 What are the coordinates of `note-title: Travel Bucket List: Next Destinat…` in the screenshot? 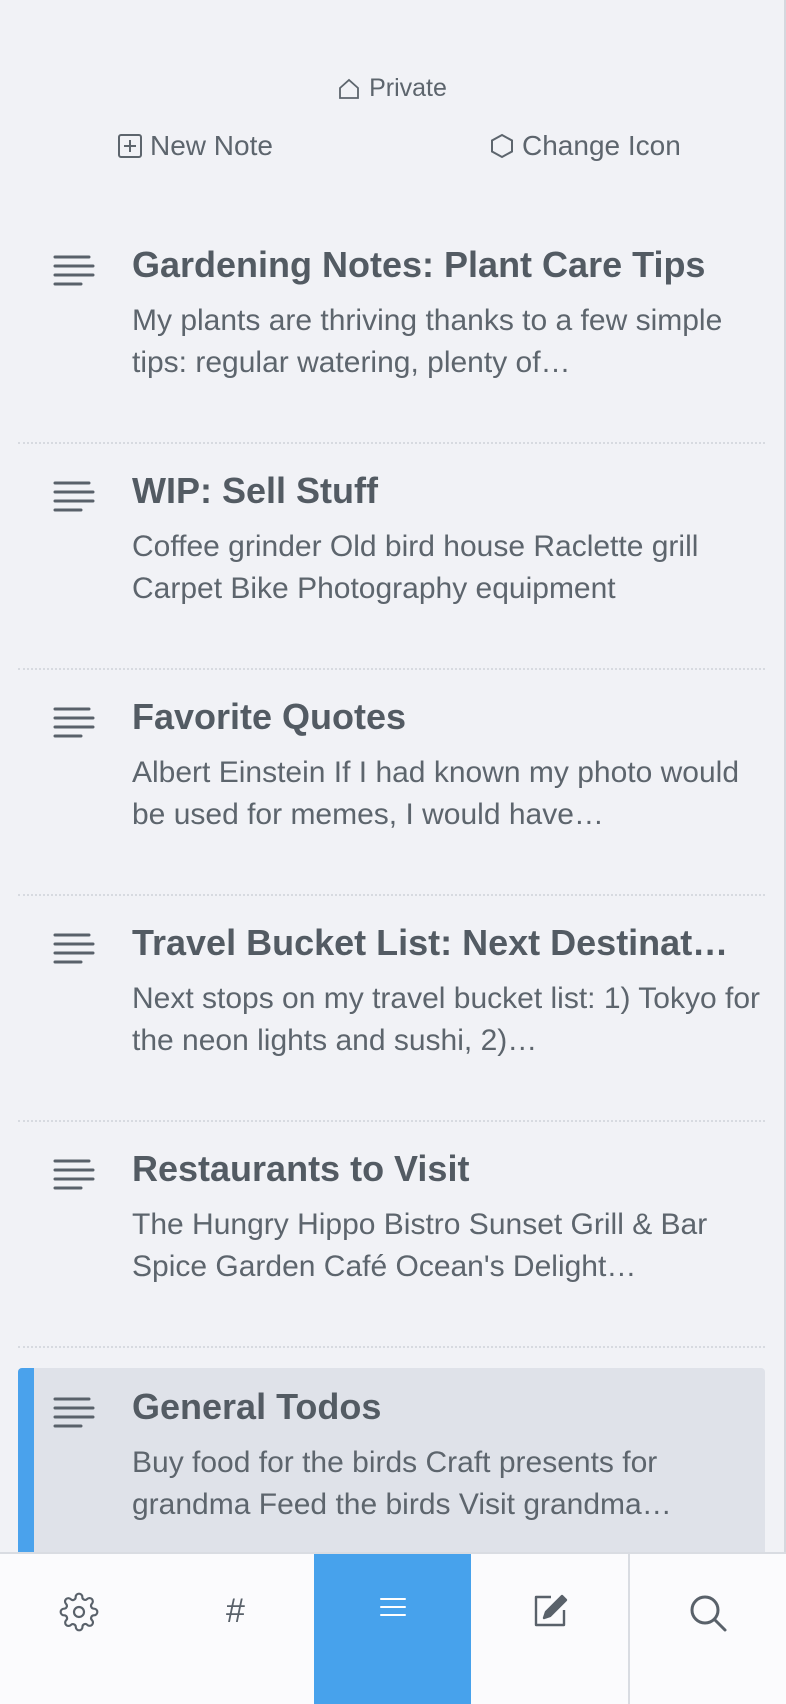 It's located at (430, 942).